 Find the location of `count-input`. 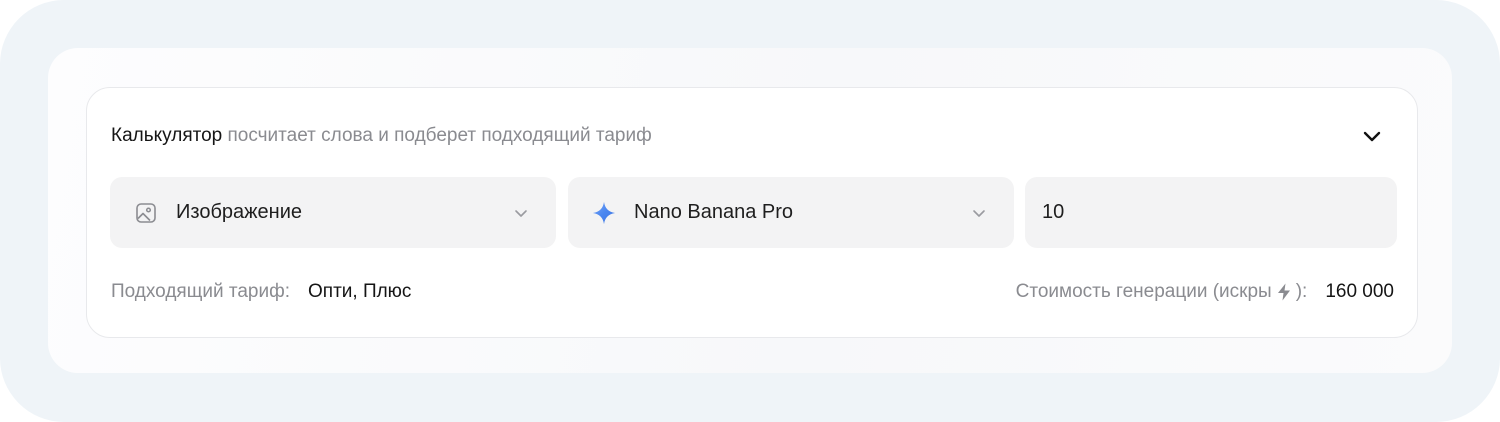

count-input is located at coordinates (1207, 212).